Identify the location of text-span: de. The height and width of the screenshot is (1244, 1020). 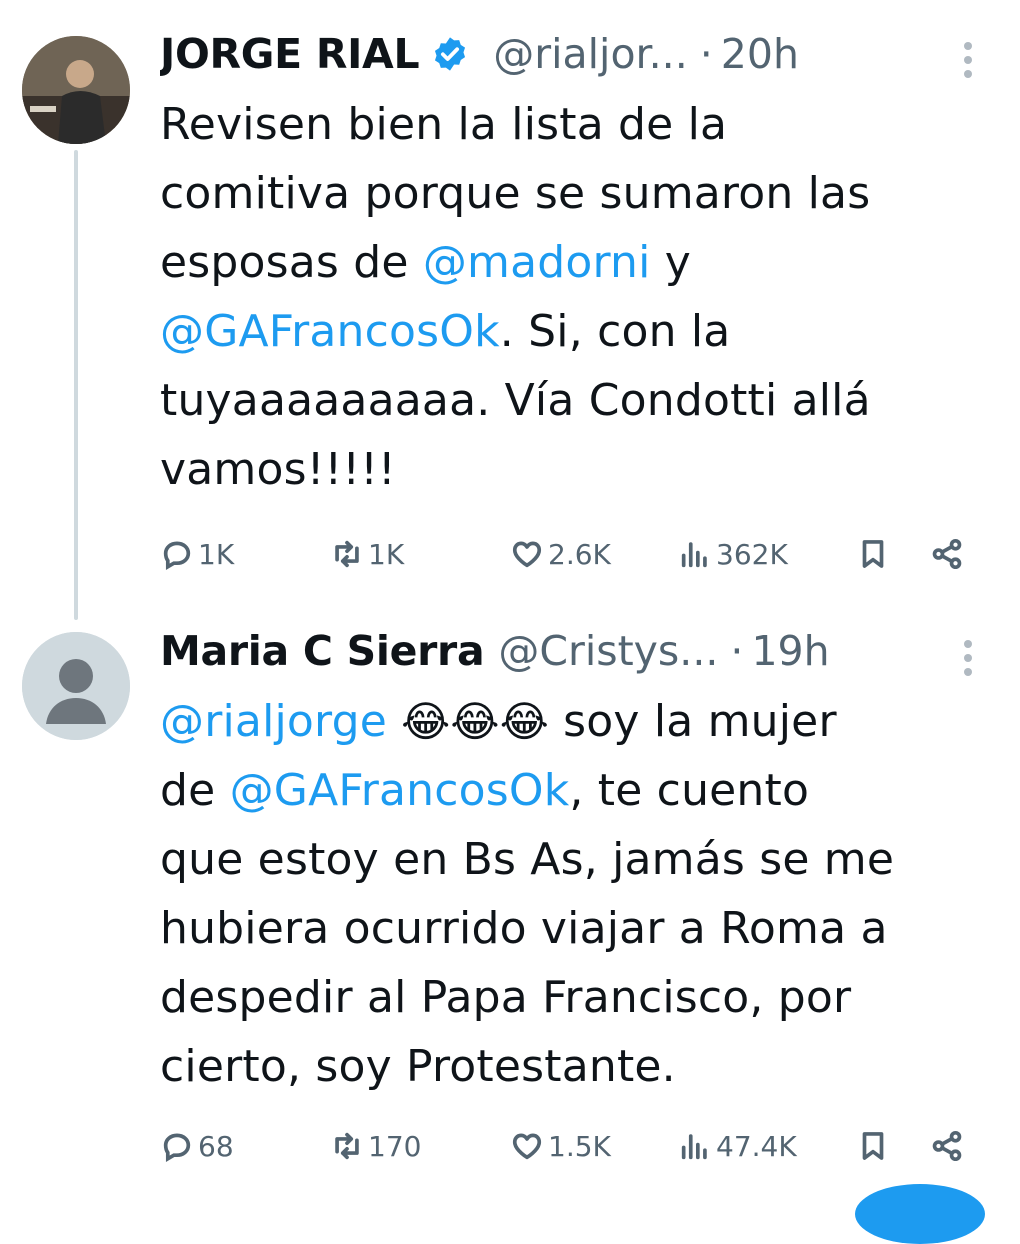
(195, 790).